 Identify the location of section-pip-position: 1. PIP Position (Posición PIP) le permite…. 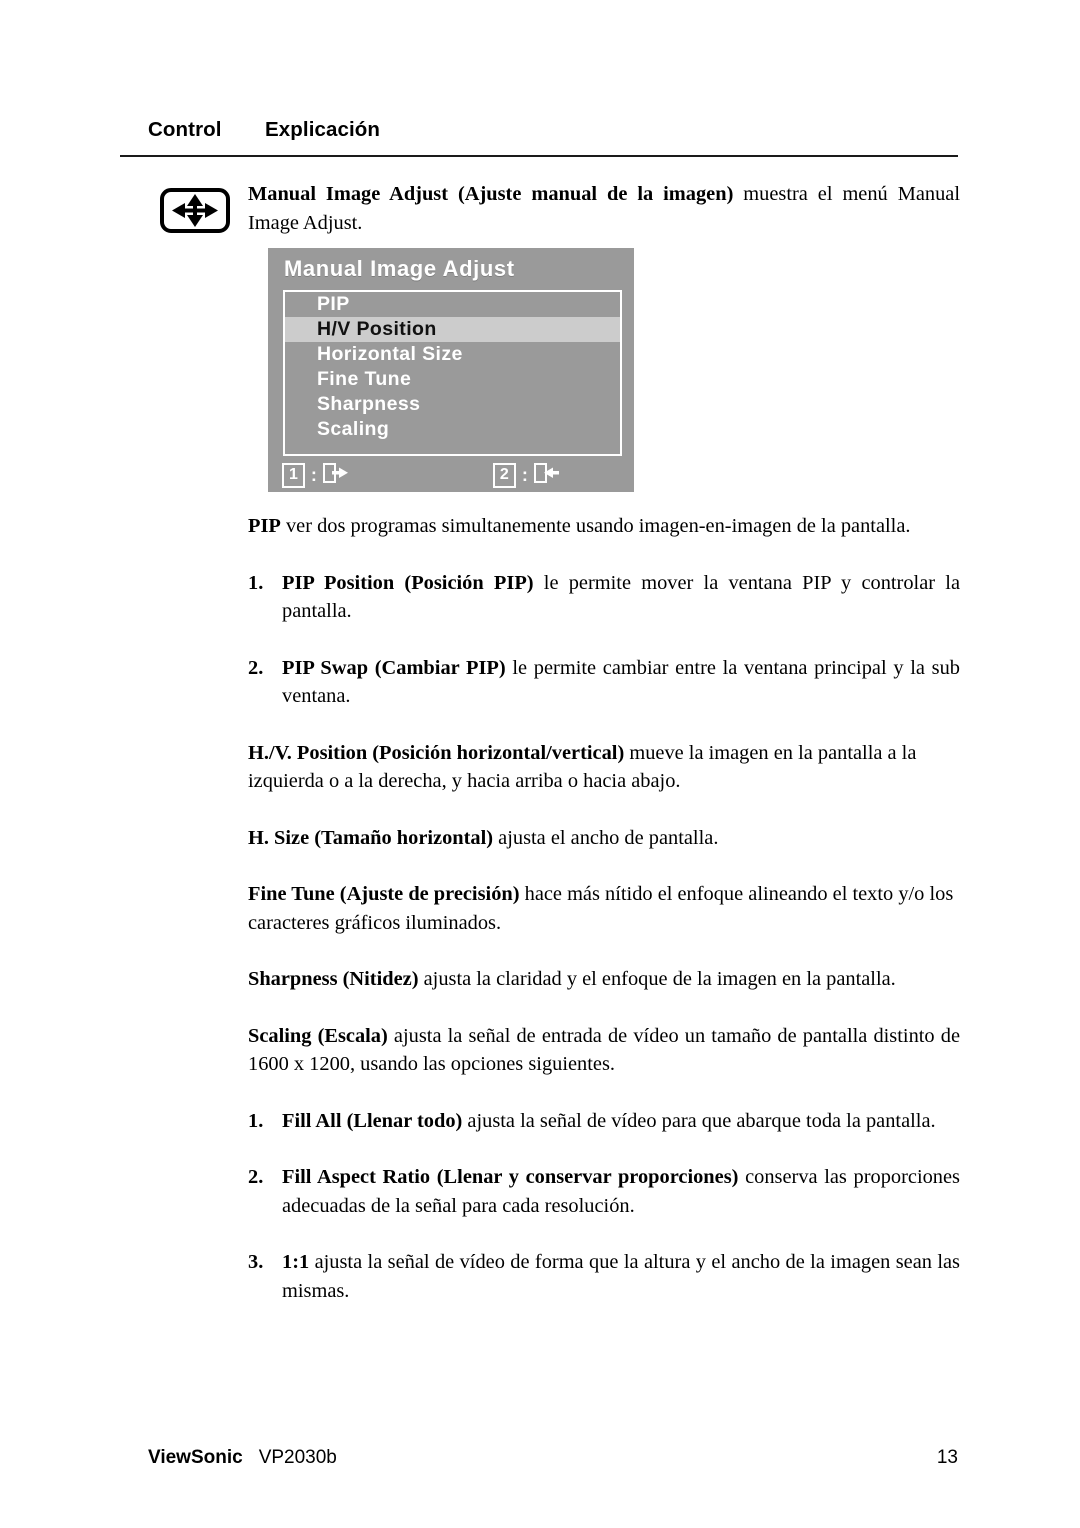
(604, 597).